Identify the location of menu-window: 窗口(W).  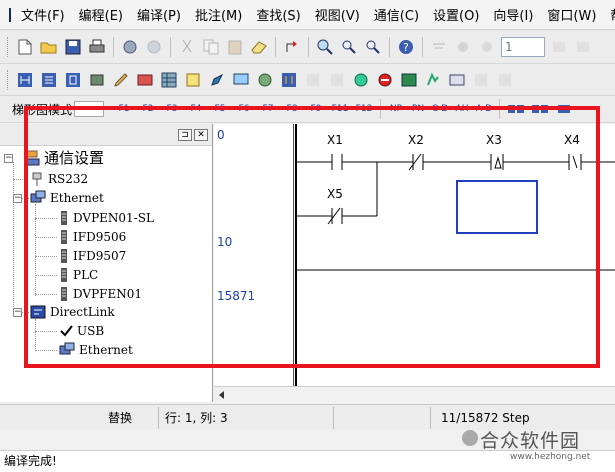
(571, 14).